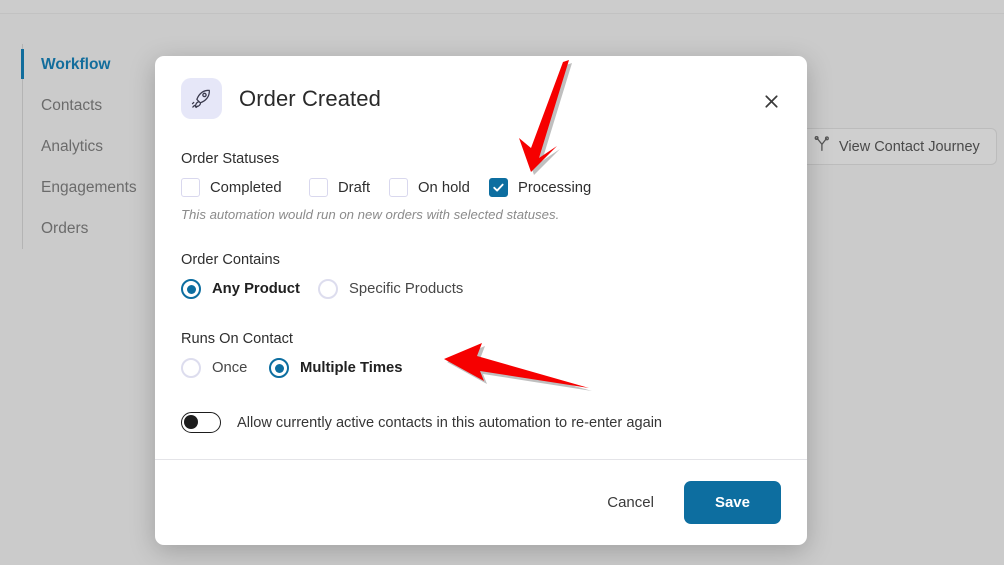 Image resolution: width=1004 pixels, height=565 pixels. What do you see at coordinates (481, 502) in the screenshot?
I see `modal-footer: Cancel Save` at bounding box center [481, 502].